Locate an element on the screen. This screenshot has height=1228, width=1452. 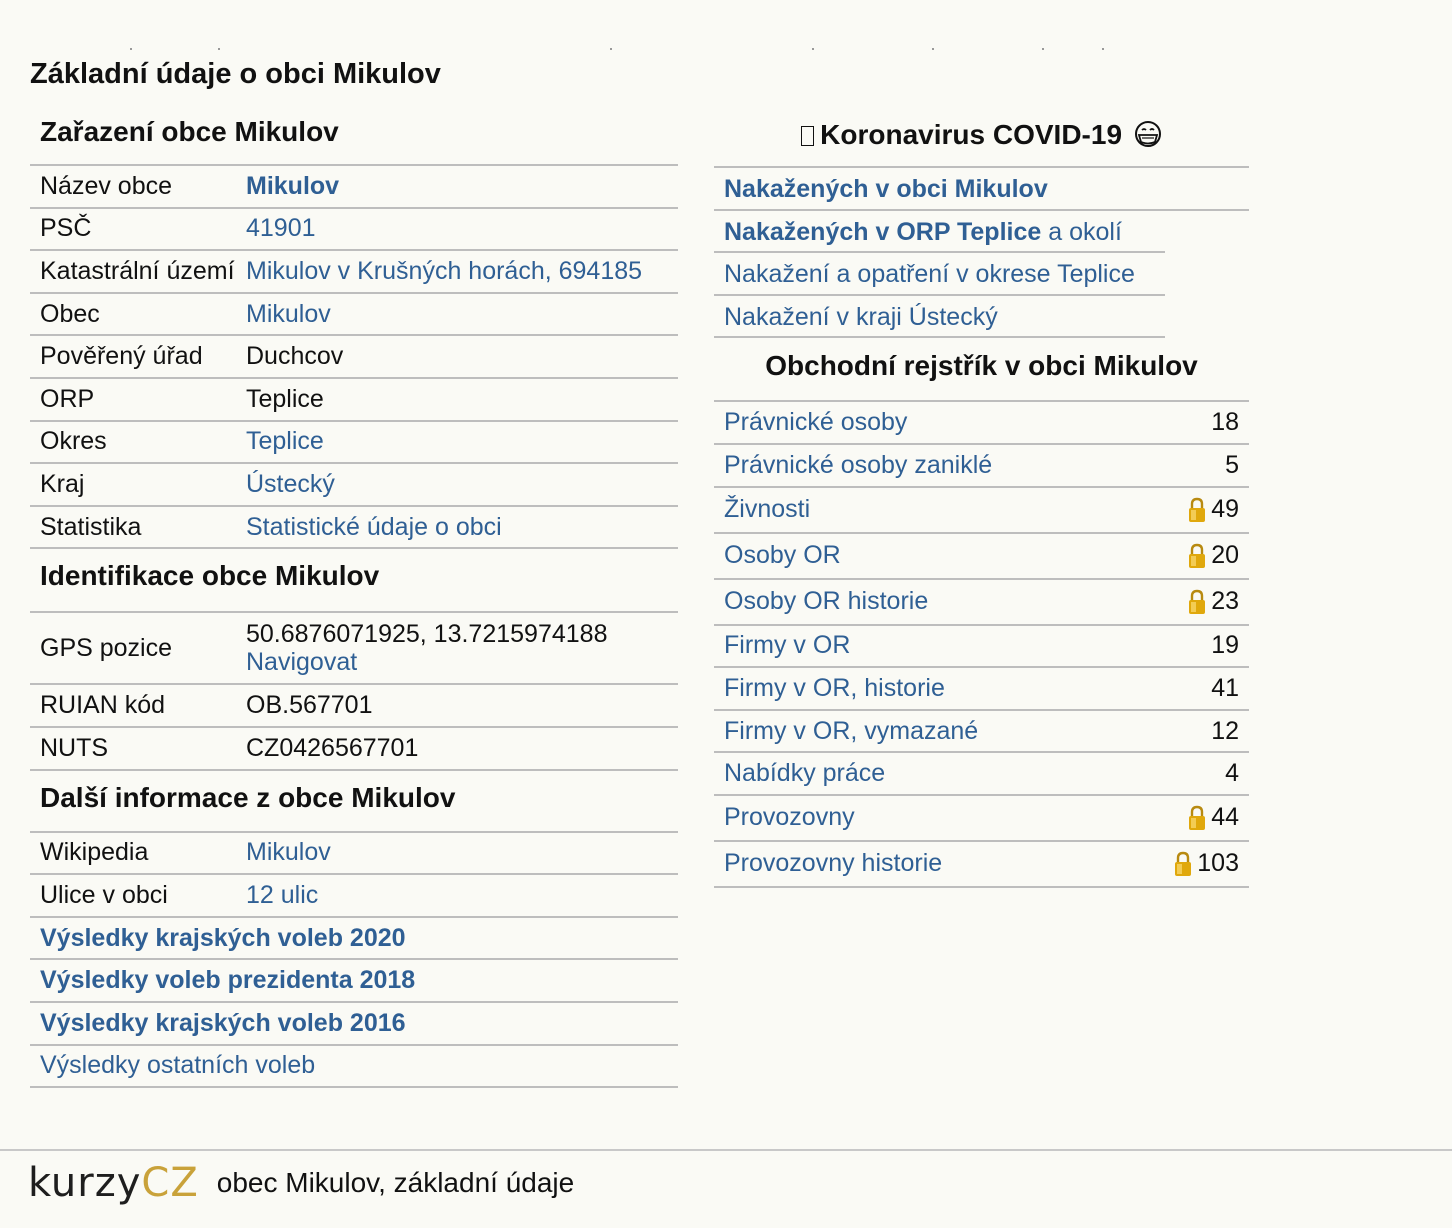
register-link: Provozovny historie is located at coordinates (948, 863).